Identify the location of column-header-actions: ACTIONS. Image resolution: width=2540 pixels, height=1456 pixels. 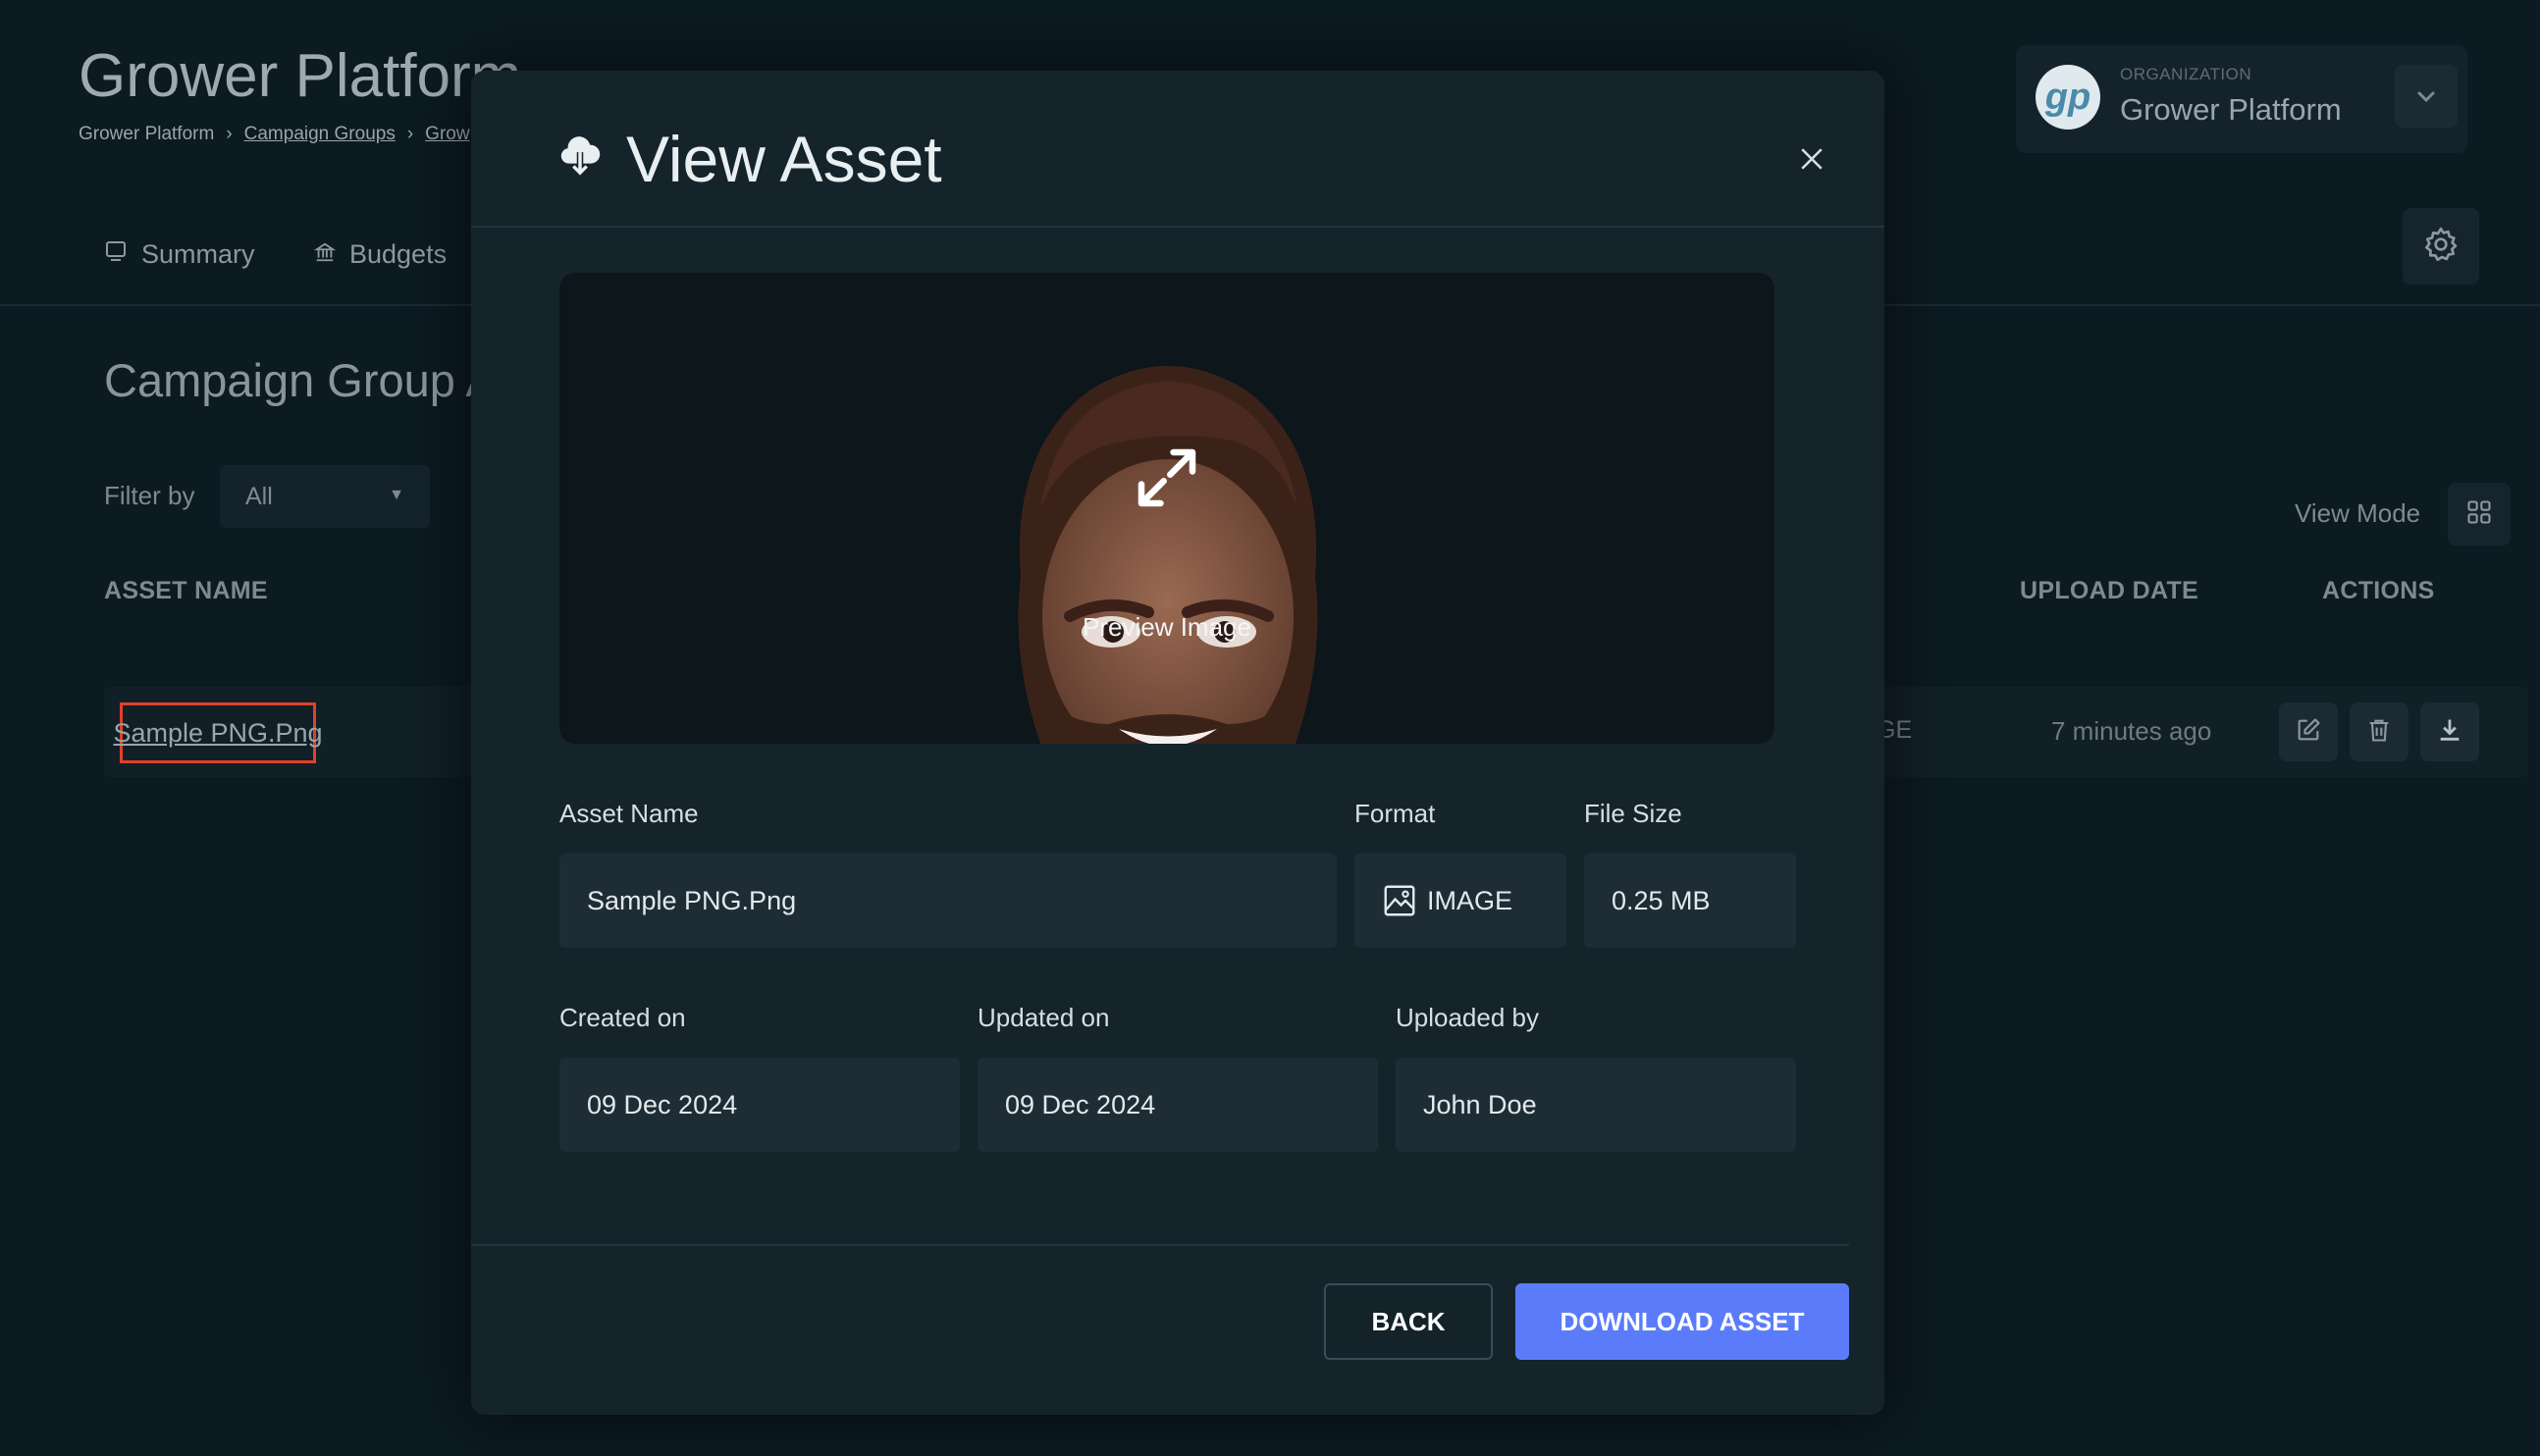
(2378, 590).